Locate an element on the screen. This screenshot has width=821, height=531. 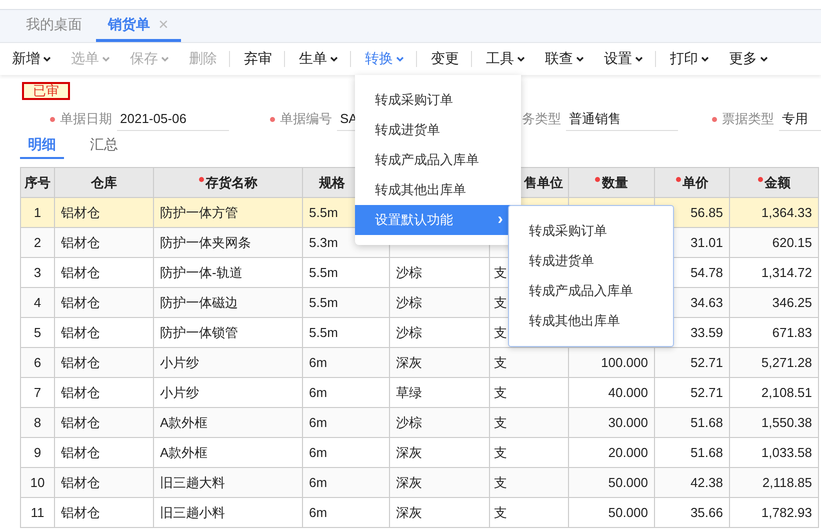
column-header: 规格 is located at coordinates (332, 183).